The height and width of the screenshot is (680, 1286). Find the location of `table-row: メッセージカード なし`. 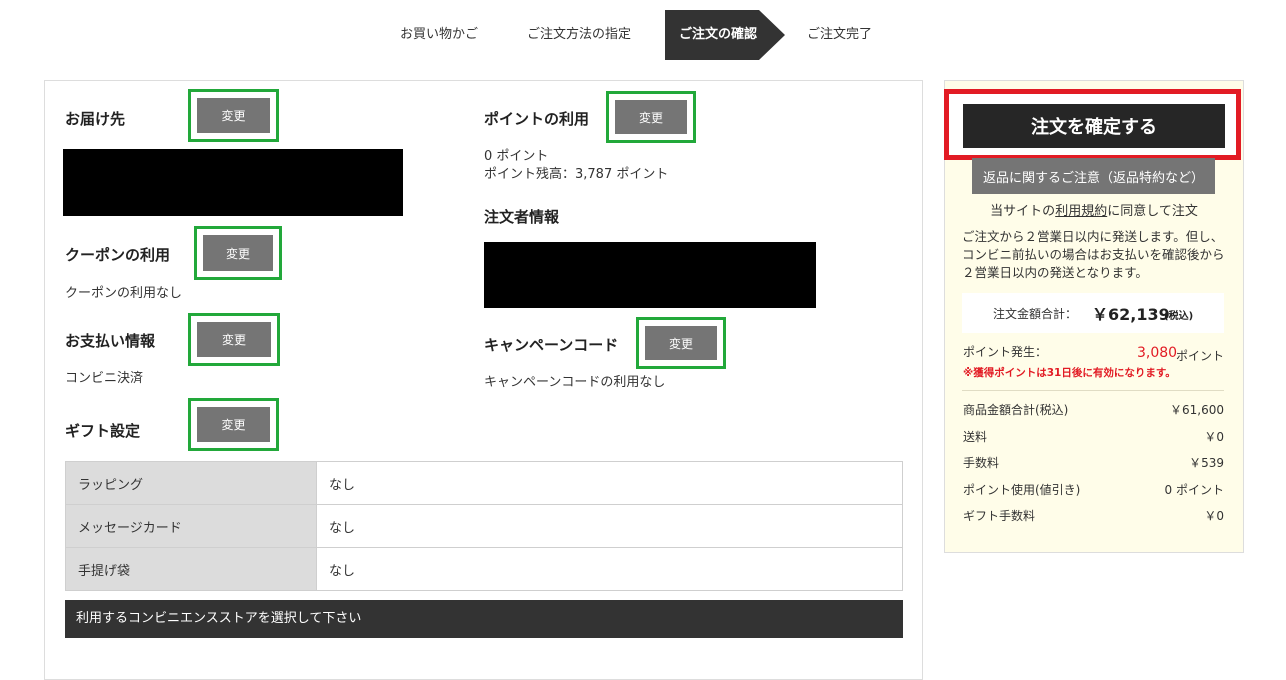

table-row: メッセージカード なし is located at coordinates (484, 526).